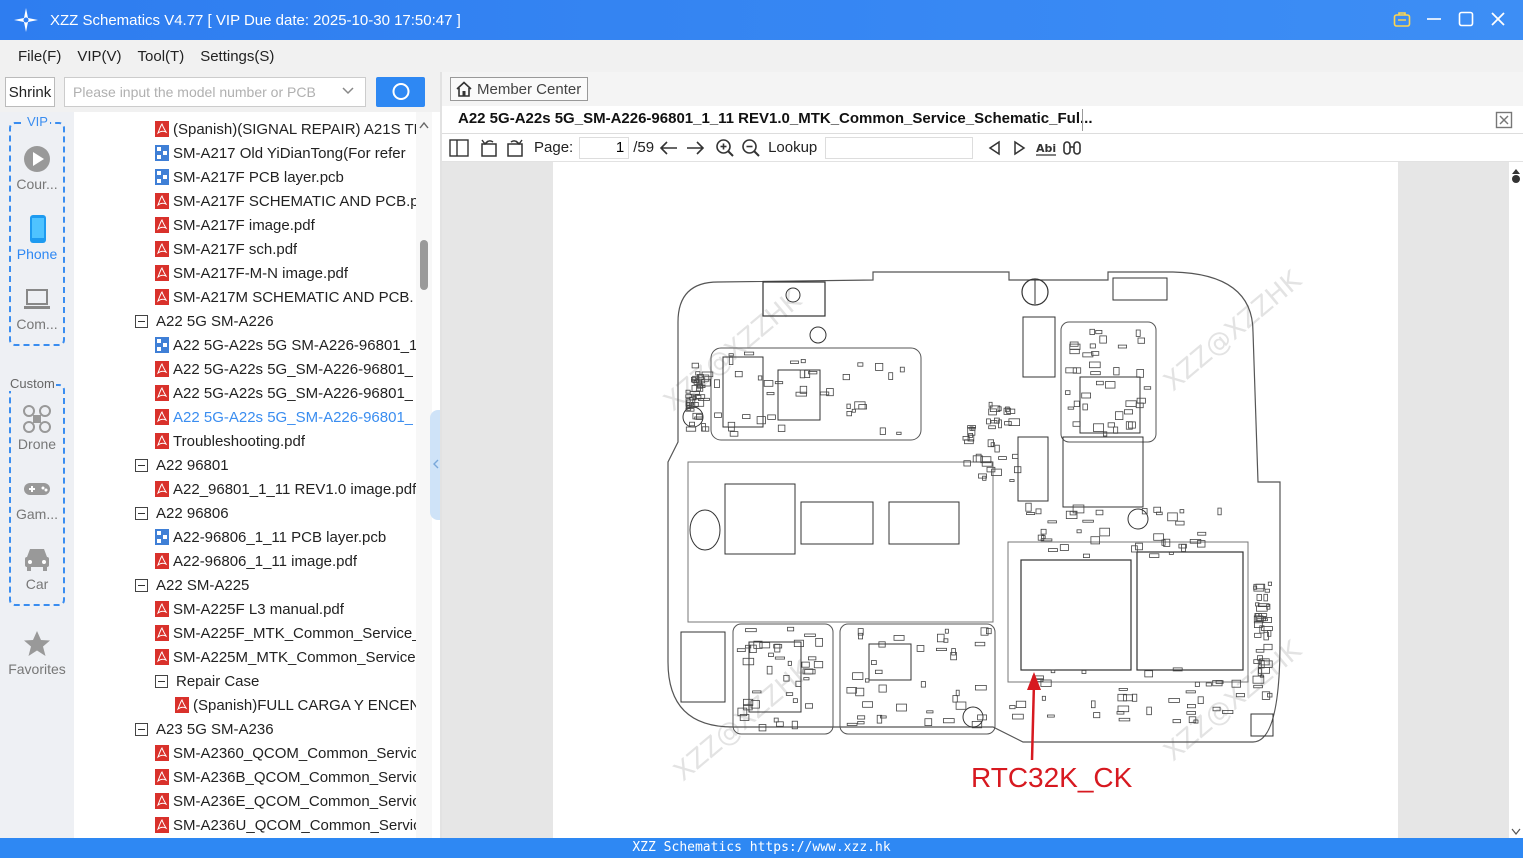  Describe the element at coordinates (1504, 122) in the screenshot. I see `close-tab-icon` at that location.